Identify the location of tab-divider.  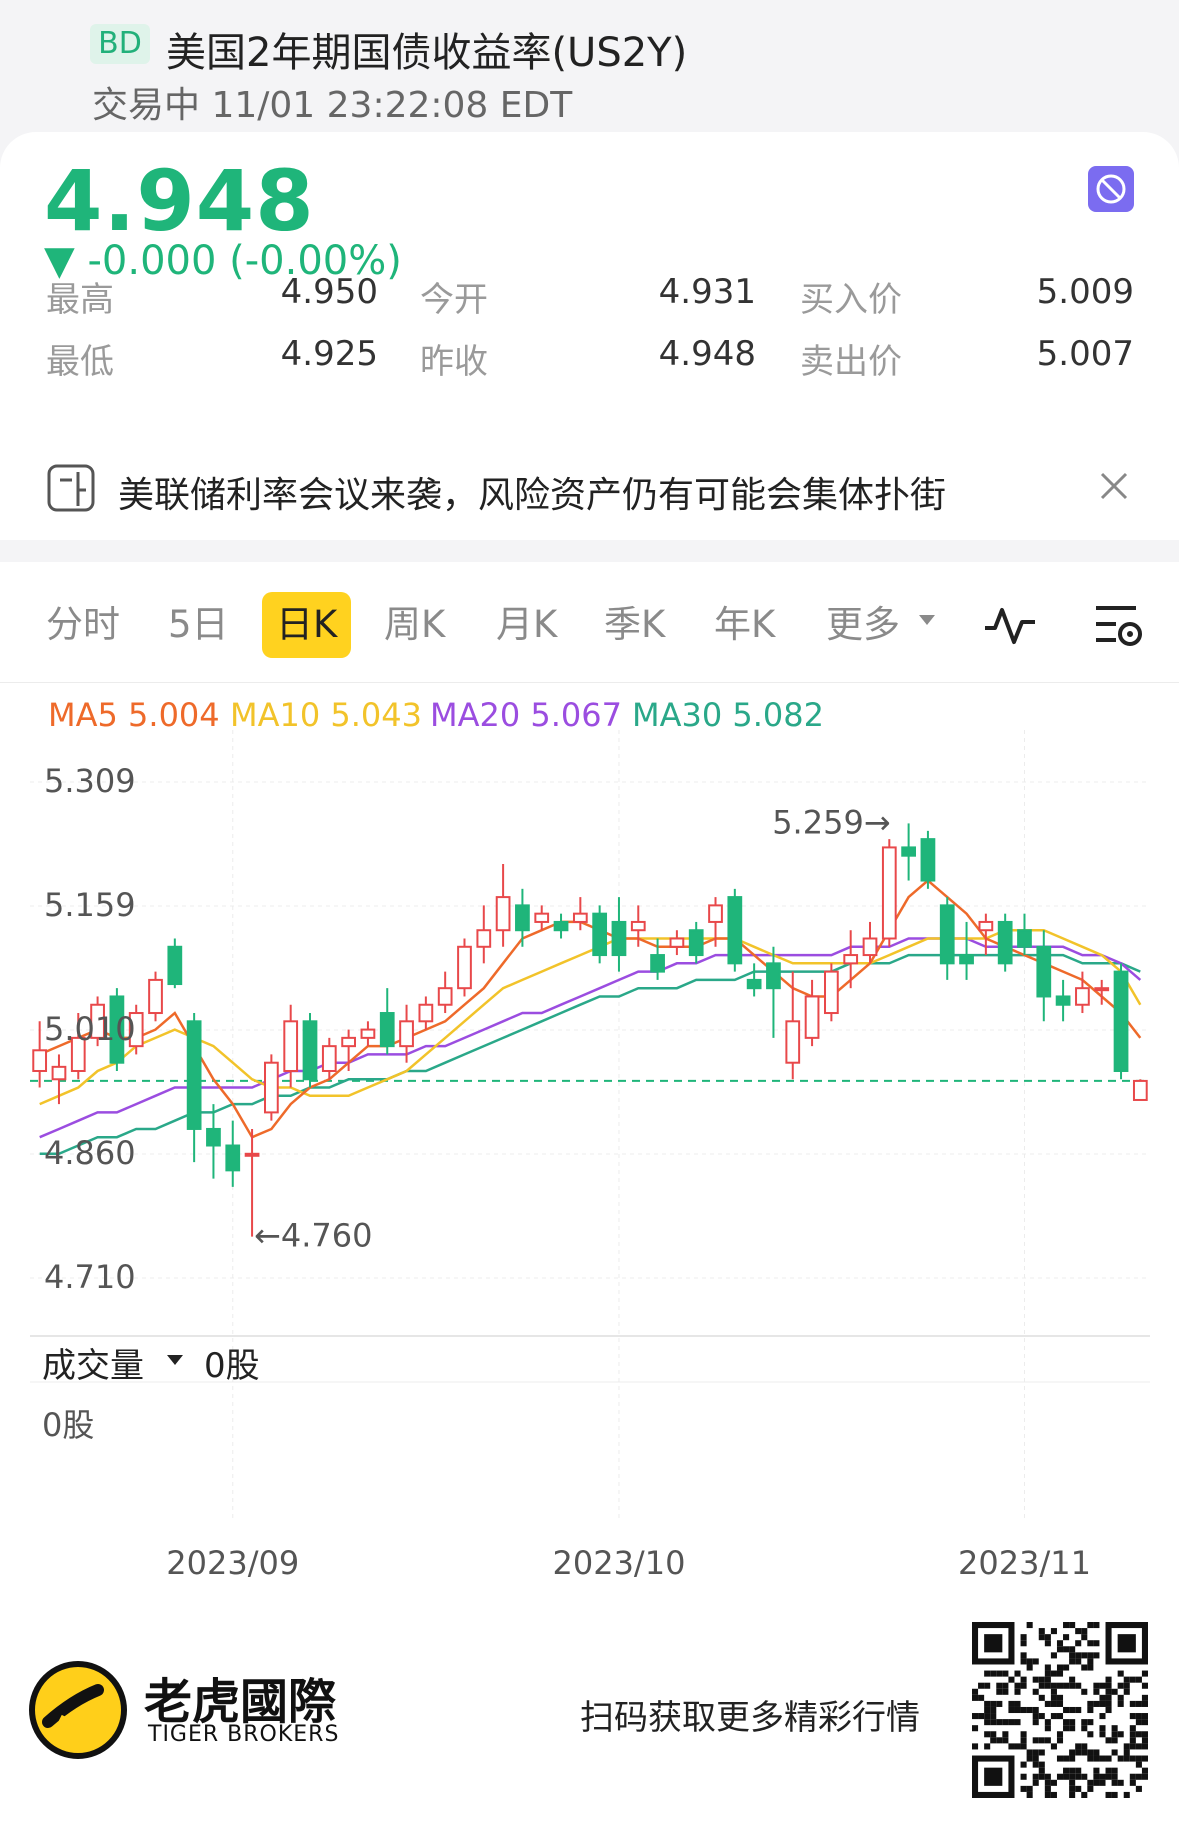
(589, 682).